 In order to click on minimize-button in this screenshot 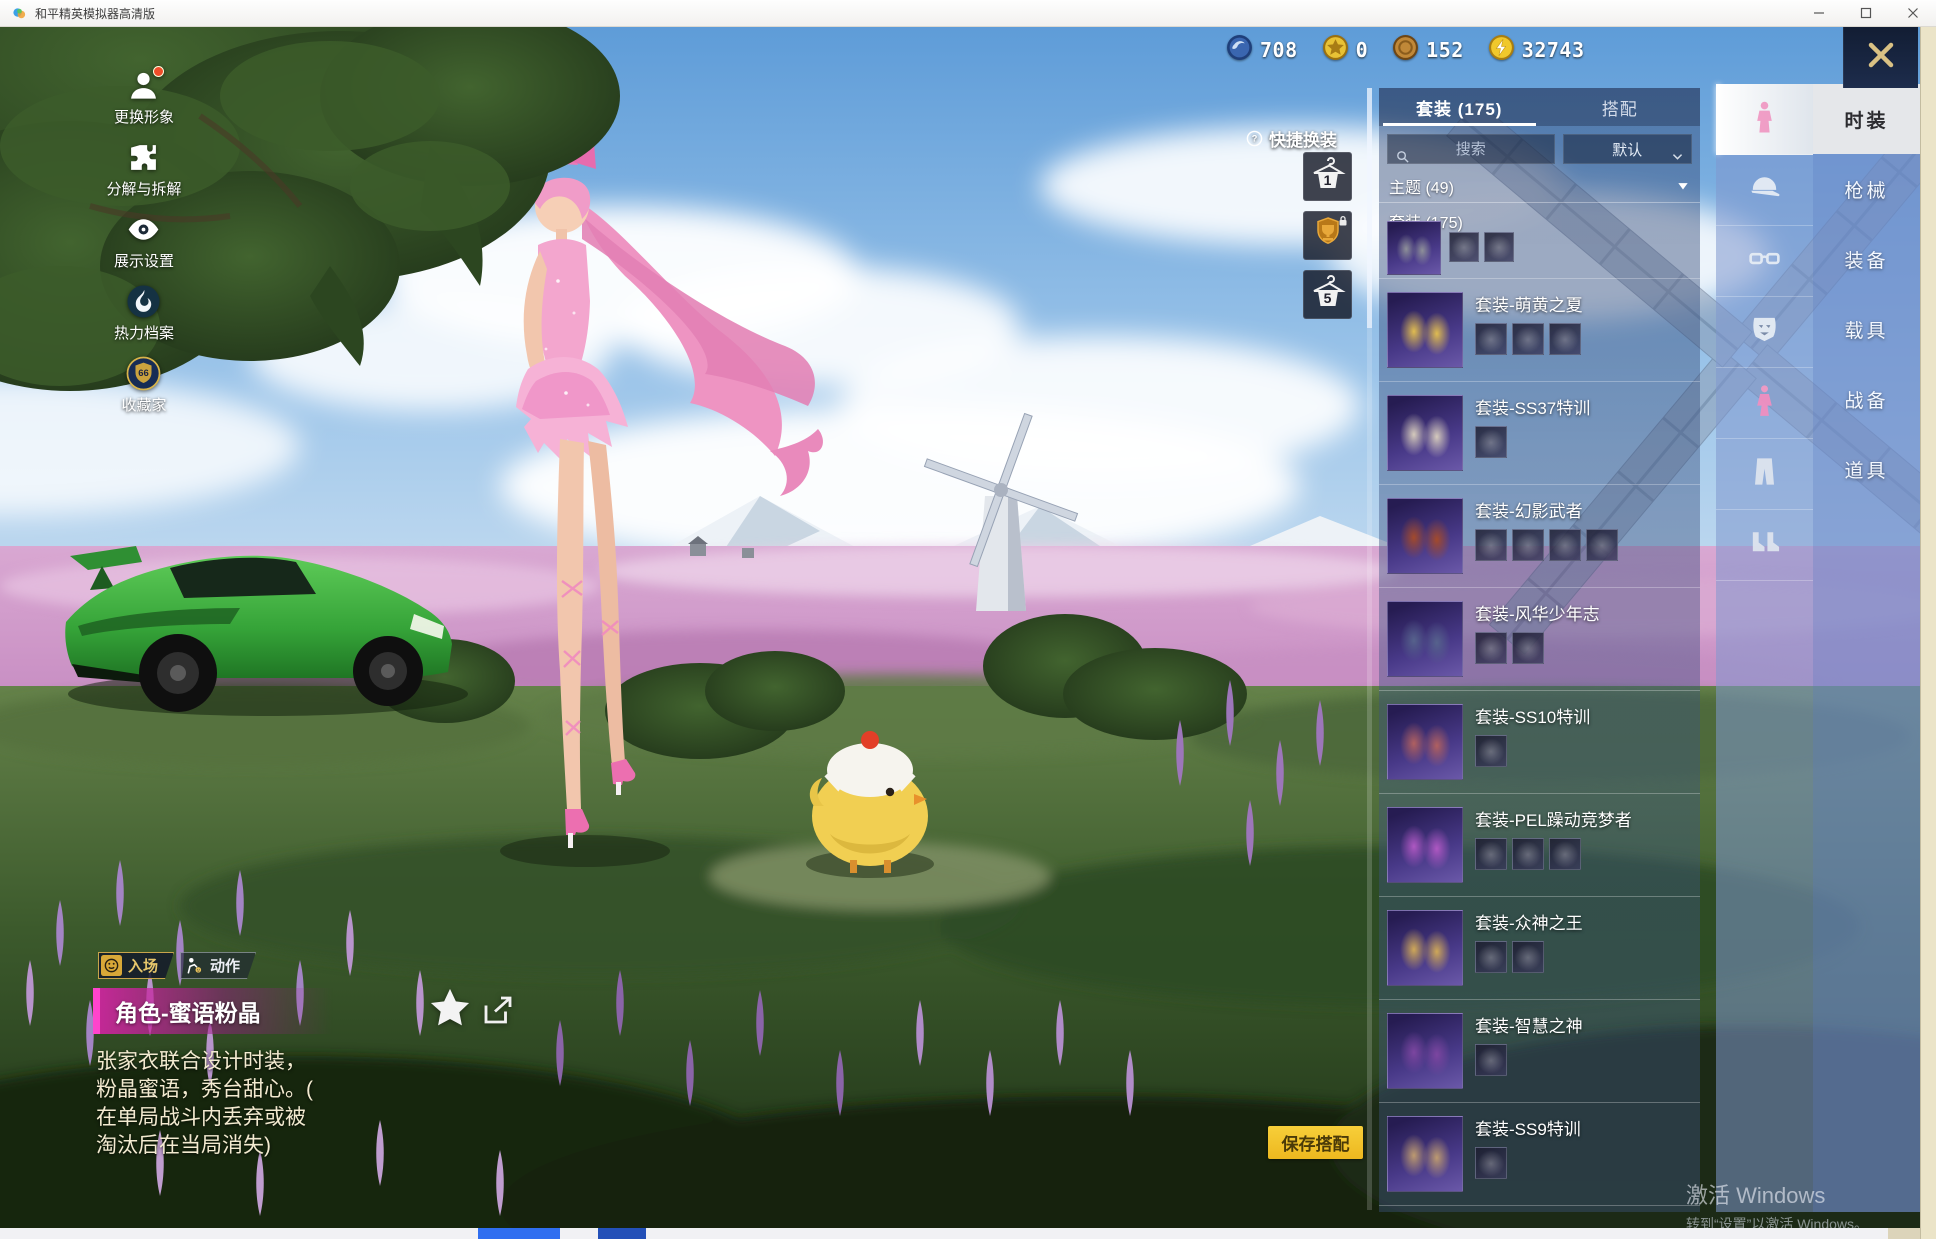, I will do `click(1818, 13)`.